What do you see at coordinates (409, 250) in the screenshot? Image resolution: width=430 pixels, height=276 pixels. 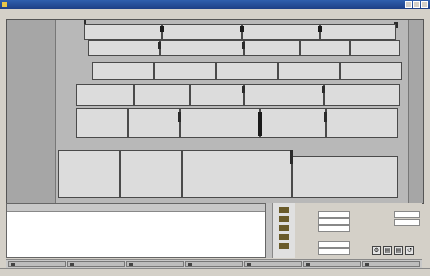 I see `tool-icon: ↺` at bounding box center [409, 250].